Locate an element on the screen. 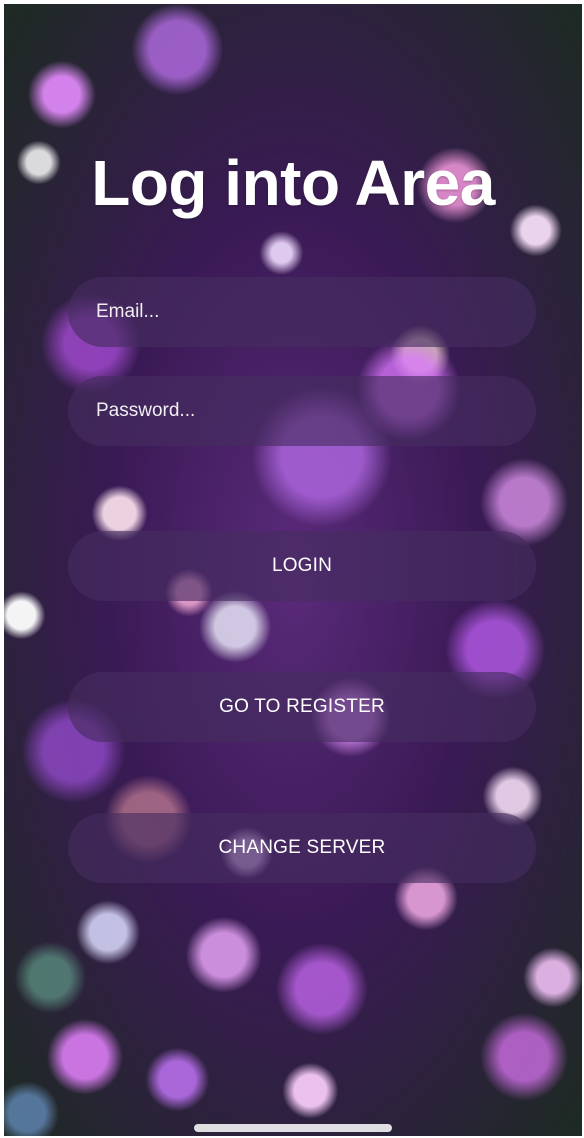 This screenshot has width=584, height=1138. home-indicator is located at coordinates (293, 1128).